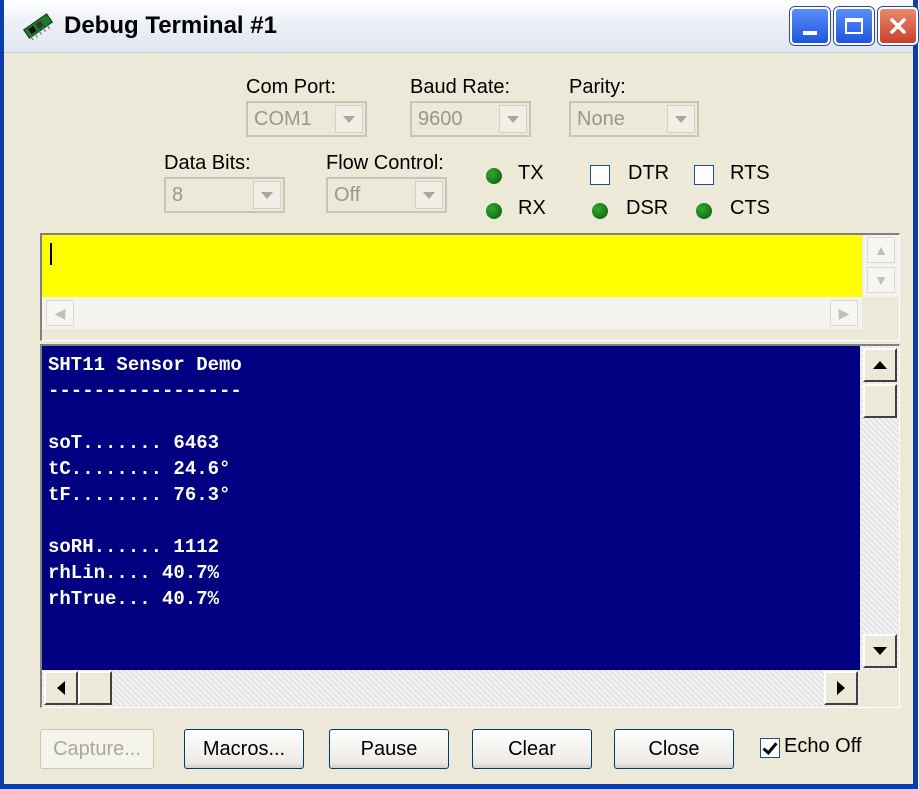  Describe the element at coordinates (704, 211) in the screenshot. I see `cts-led-icon` at that location.